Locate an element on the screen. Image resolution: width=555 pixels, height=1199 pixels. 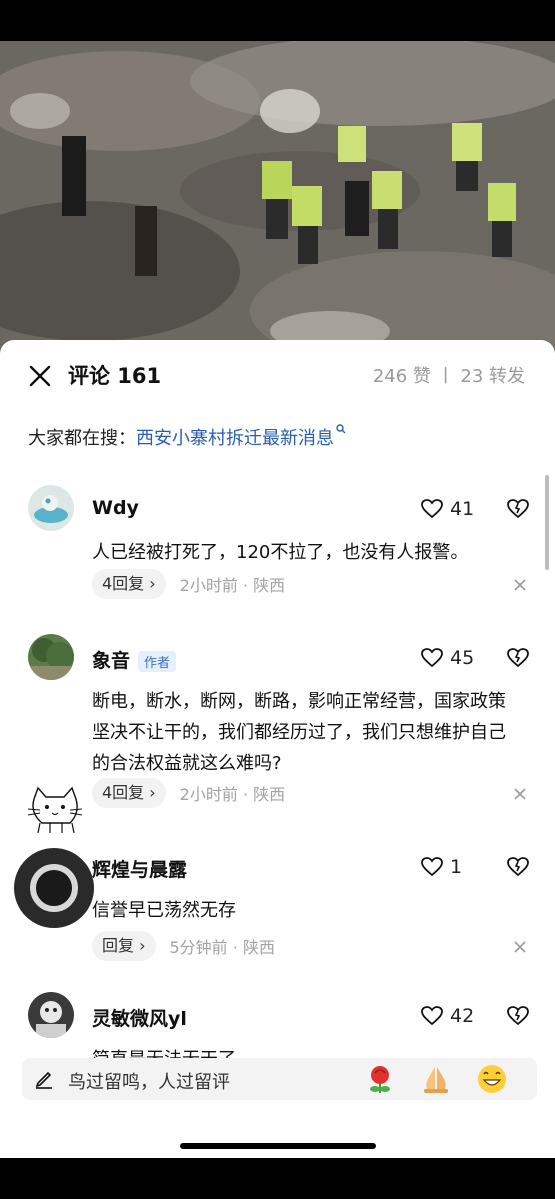
comment-input-bar: 鸟过留鸣，人过留评 is located at coordinates (279, 1079).